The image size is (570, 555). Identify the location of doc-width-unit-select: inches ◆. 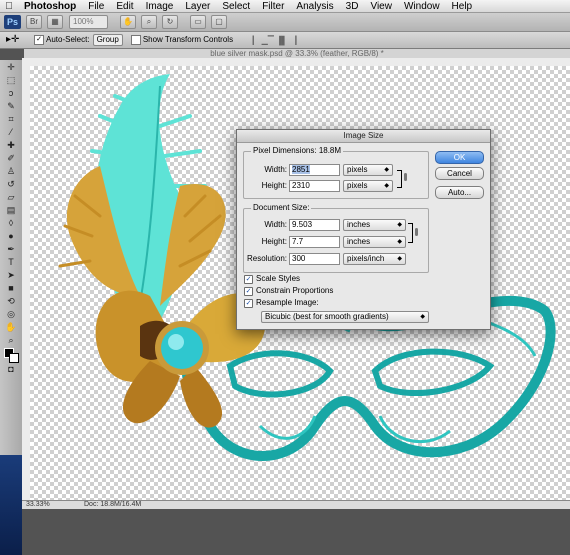
(374, 225).